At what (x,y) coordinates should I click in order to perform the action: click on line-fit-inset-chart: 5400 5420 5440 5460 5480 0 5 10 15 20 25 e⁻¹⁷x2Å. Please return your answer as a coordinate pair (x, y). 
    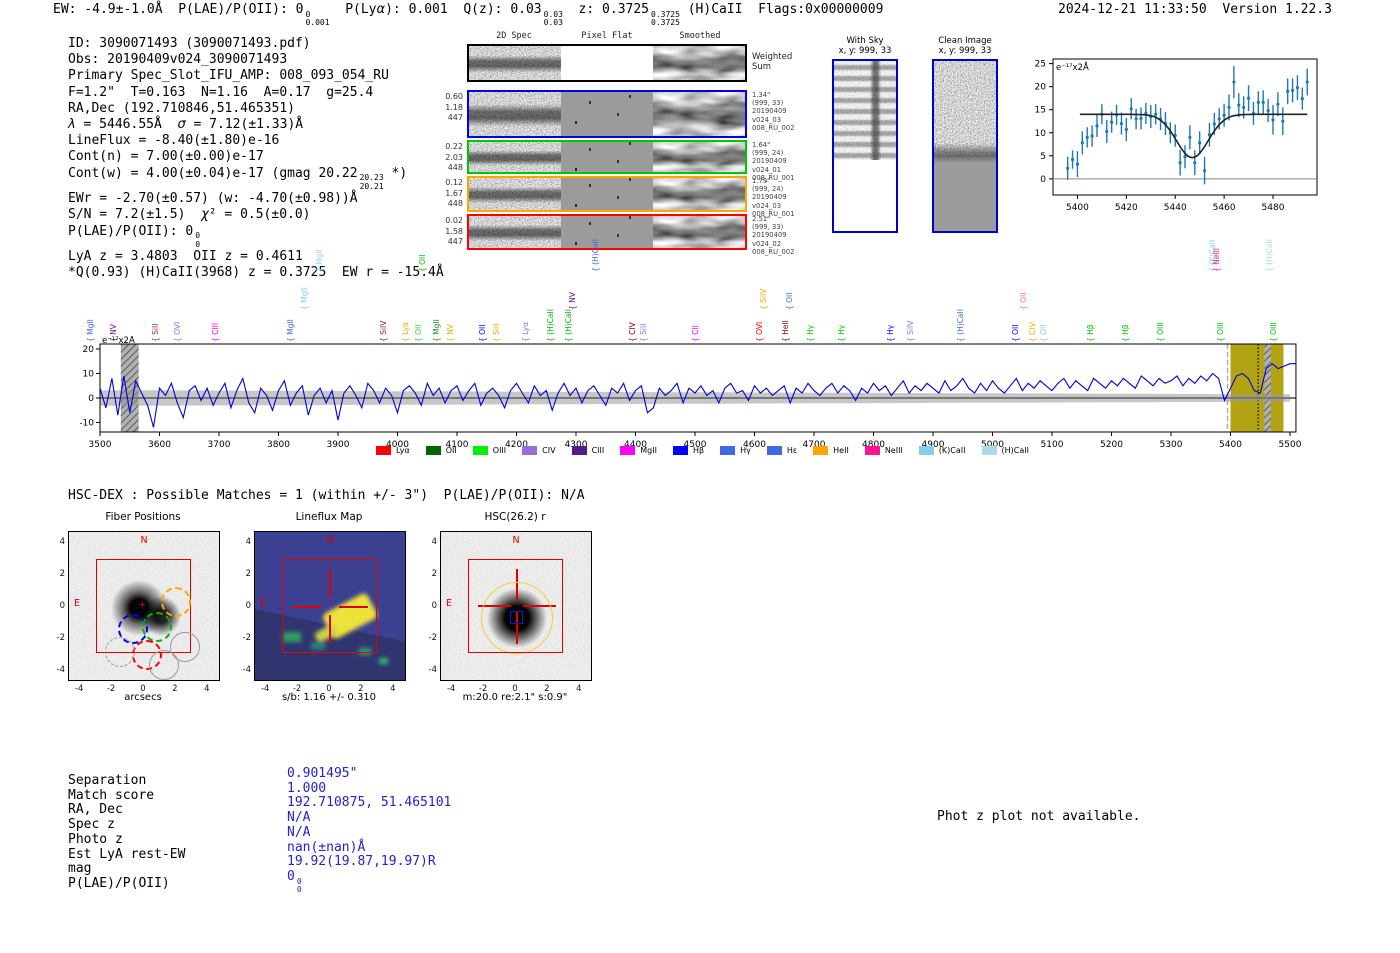
    Looking at the image, I should click on (1176, 135).